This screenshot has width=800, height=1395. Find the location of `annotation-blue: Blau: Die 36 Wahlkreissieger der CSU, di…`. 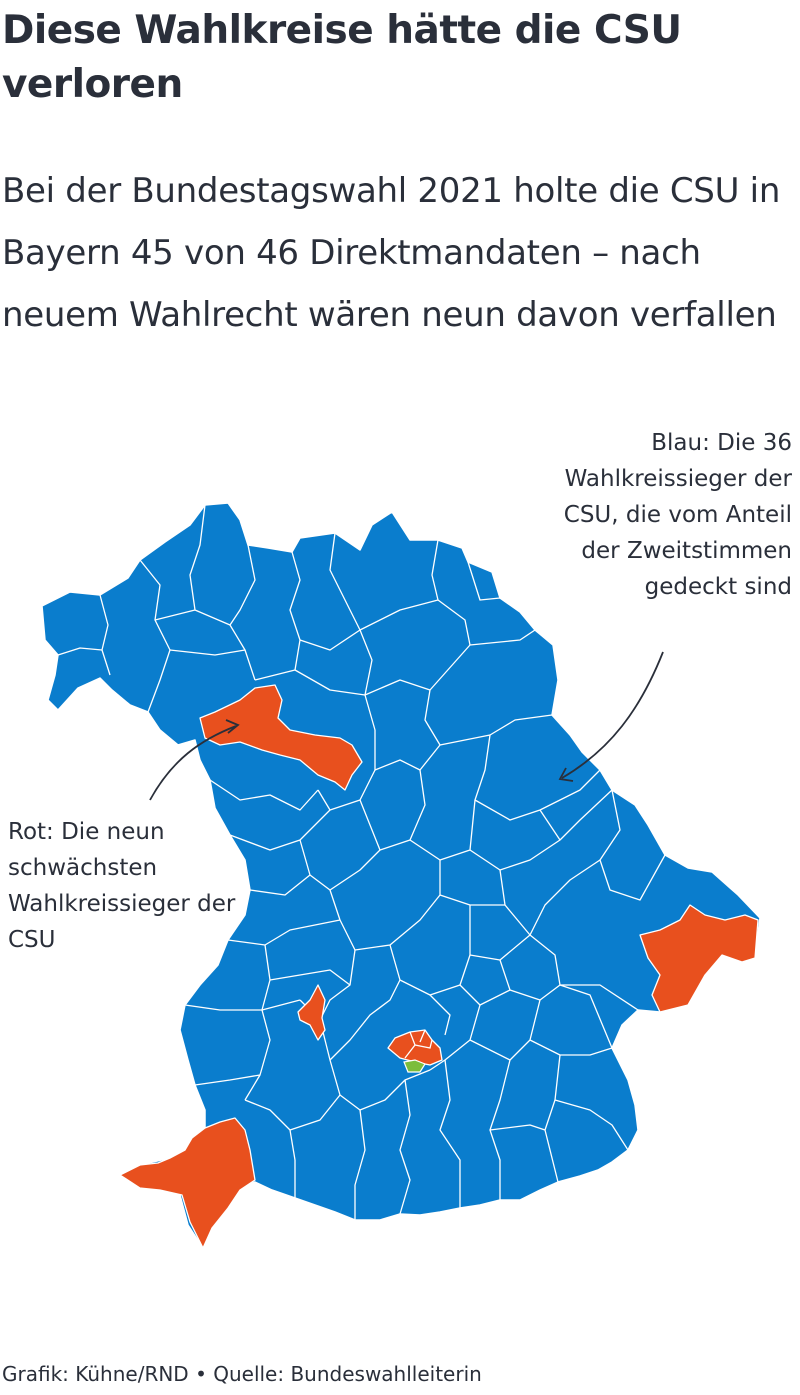

annotation-blue: Blau: Die 36 Wahlkreissieger der CSU, di… is located at coordinates (677, 515).